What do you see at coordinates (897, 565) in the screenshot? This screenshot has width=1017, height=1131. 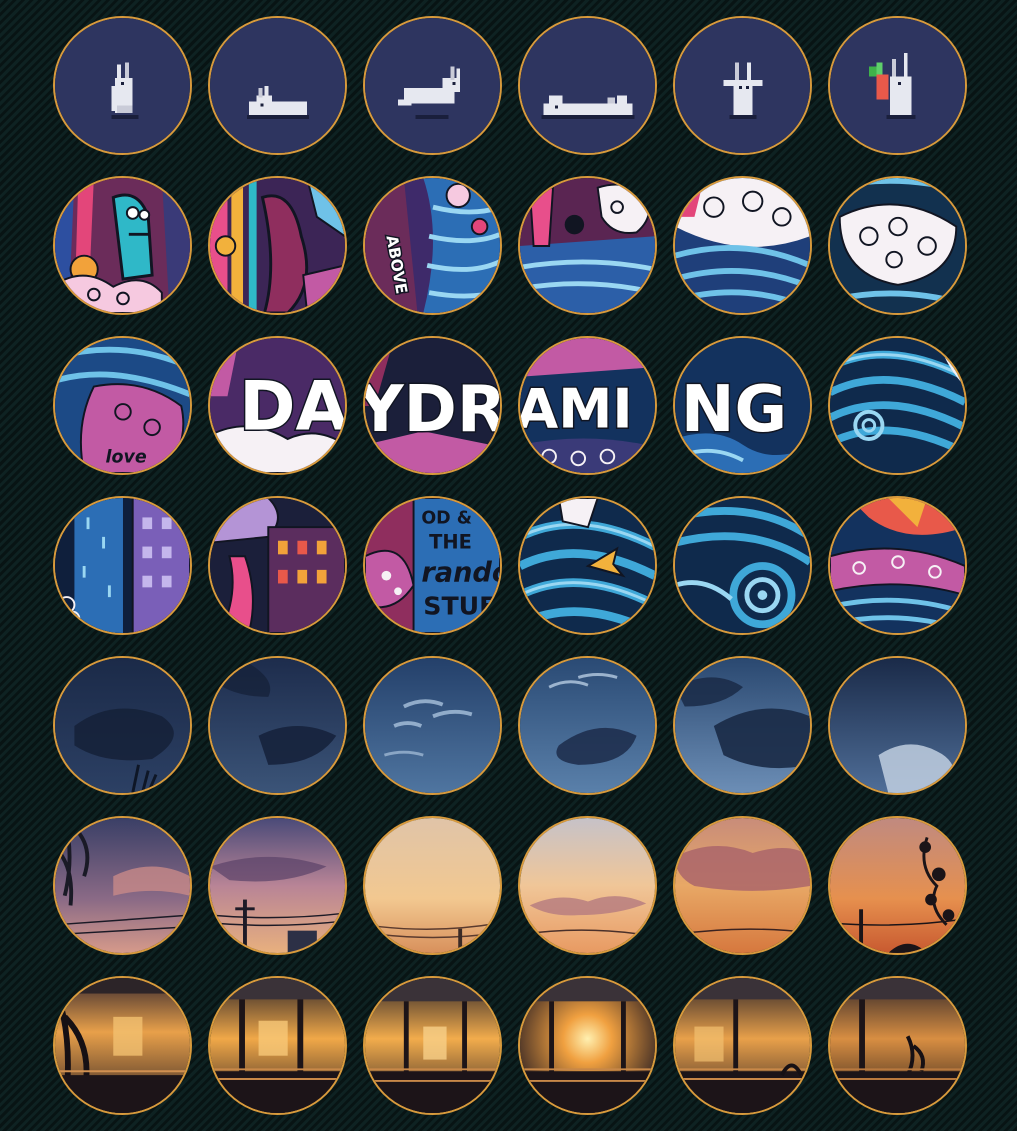 I see `sticker-doodle-flower-reef` at bounding box center [897, 565].